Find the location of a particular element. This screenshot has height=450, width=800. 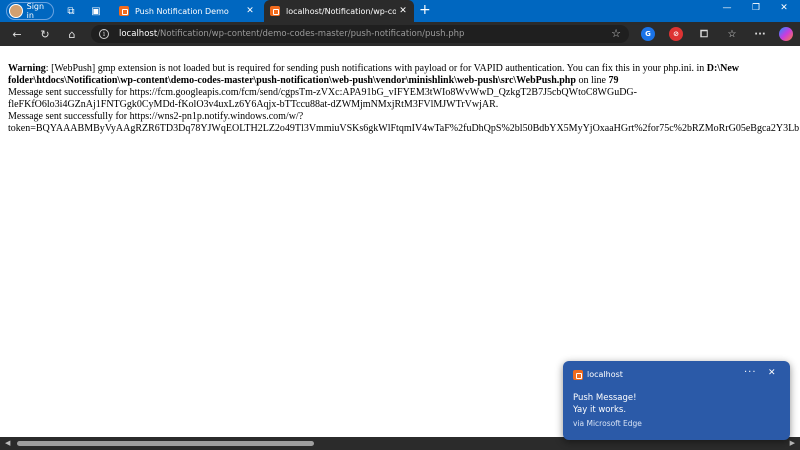

notification-body: Yay it works. is located at coordinates (600, 410).